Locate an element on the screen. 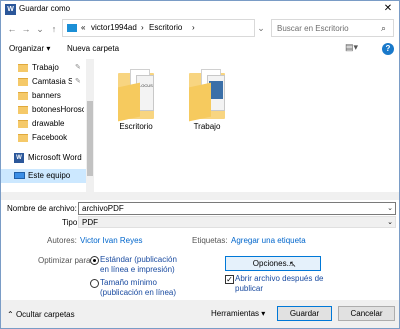  filename-value: archivoPDF is located at coordinates (103, 208).